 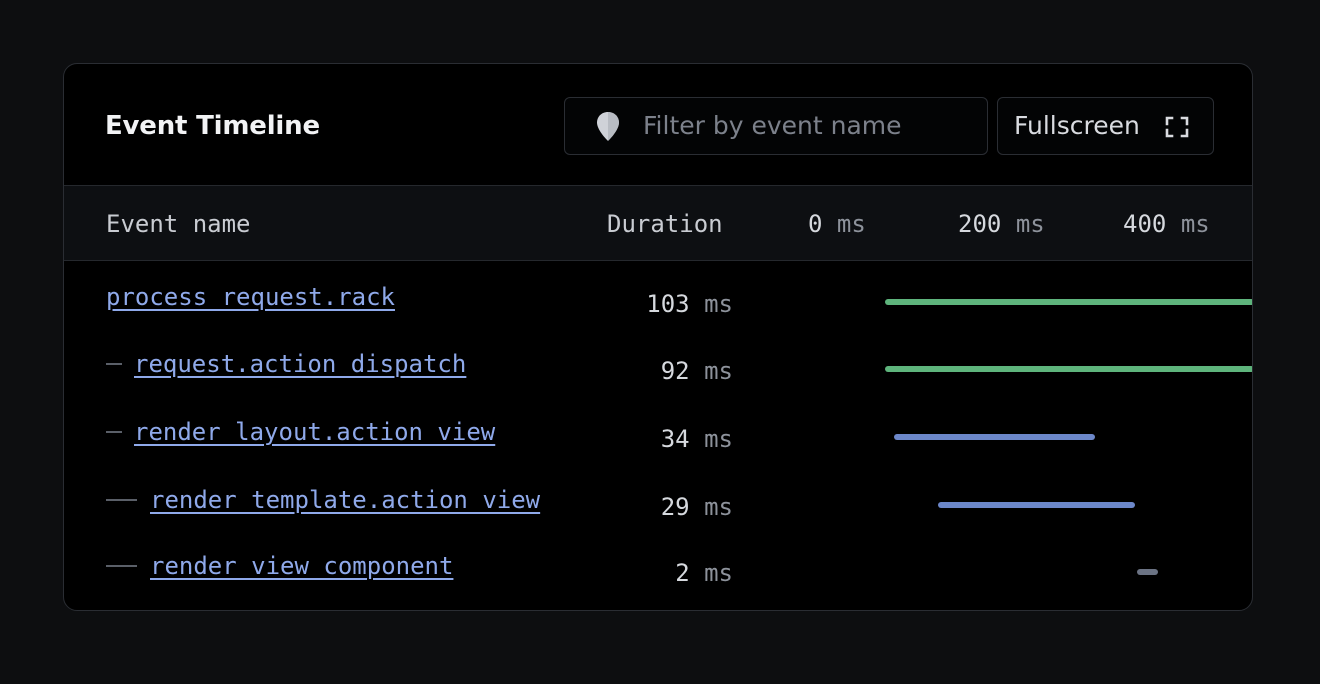 I want to click on event-duration: 34 ms, so click(x=697, y=439).